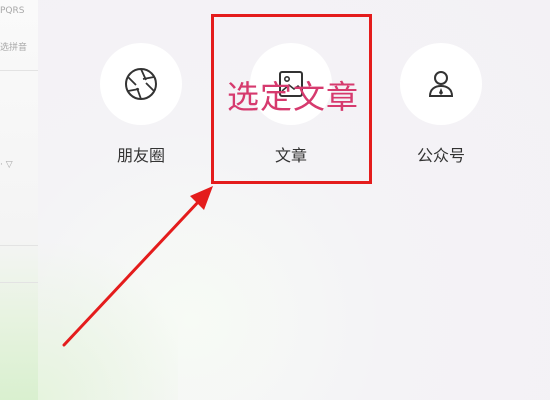  I want to click on left-panel-snippet: PQRS, so click(12, 11).